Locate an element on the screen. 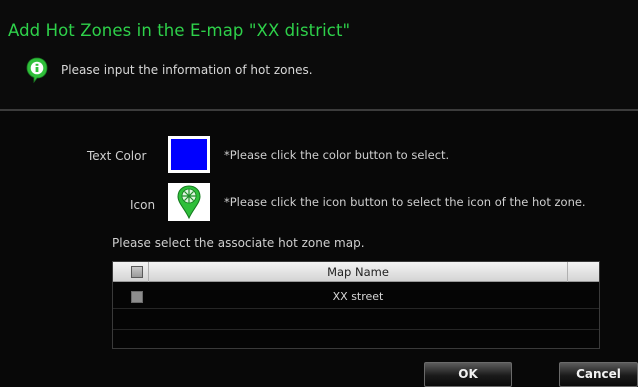 This screenshot has width=638, height=387. icon-select-button is located at coordinates (189, 202).